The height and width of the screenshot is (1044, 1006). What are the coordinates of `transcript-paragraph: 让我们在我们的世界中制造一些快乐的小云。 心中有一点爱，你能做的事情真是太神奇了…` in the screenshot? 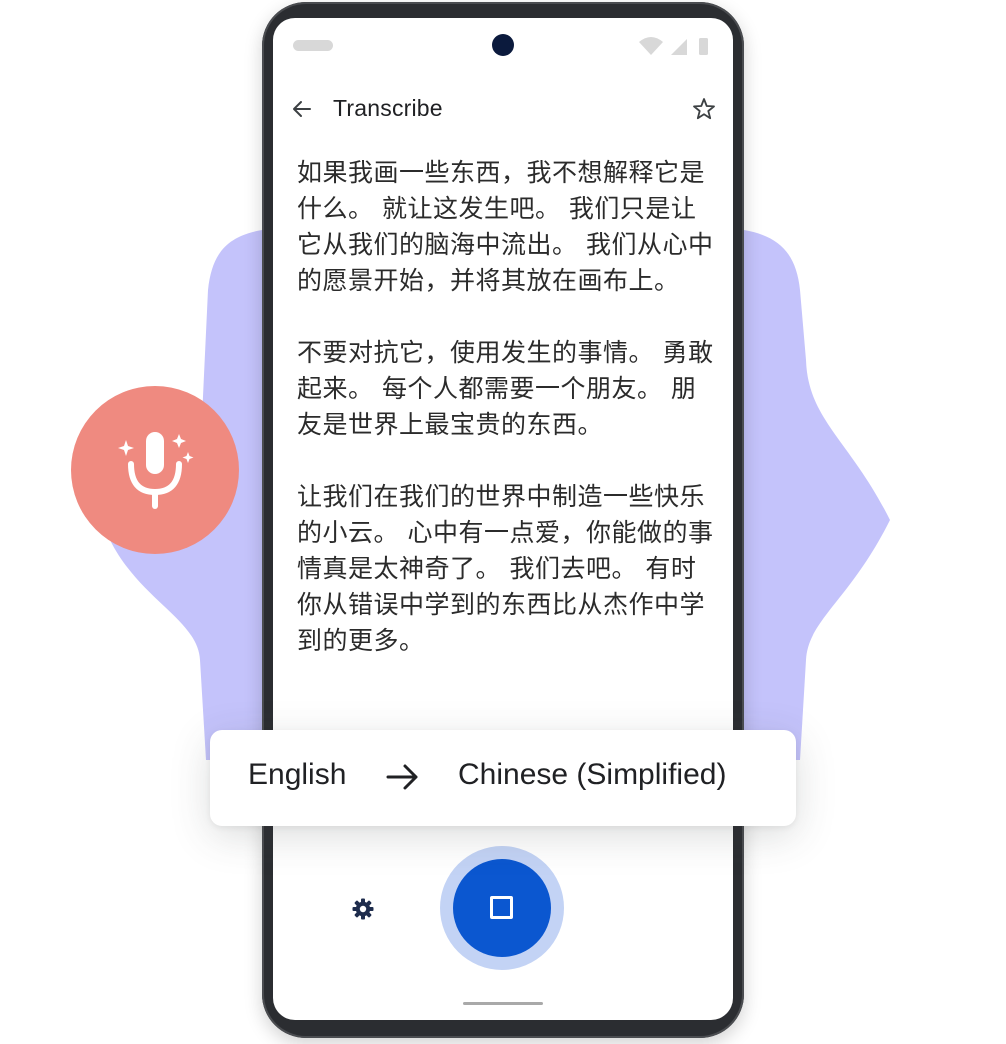 It's located at (505, 568).